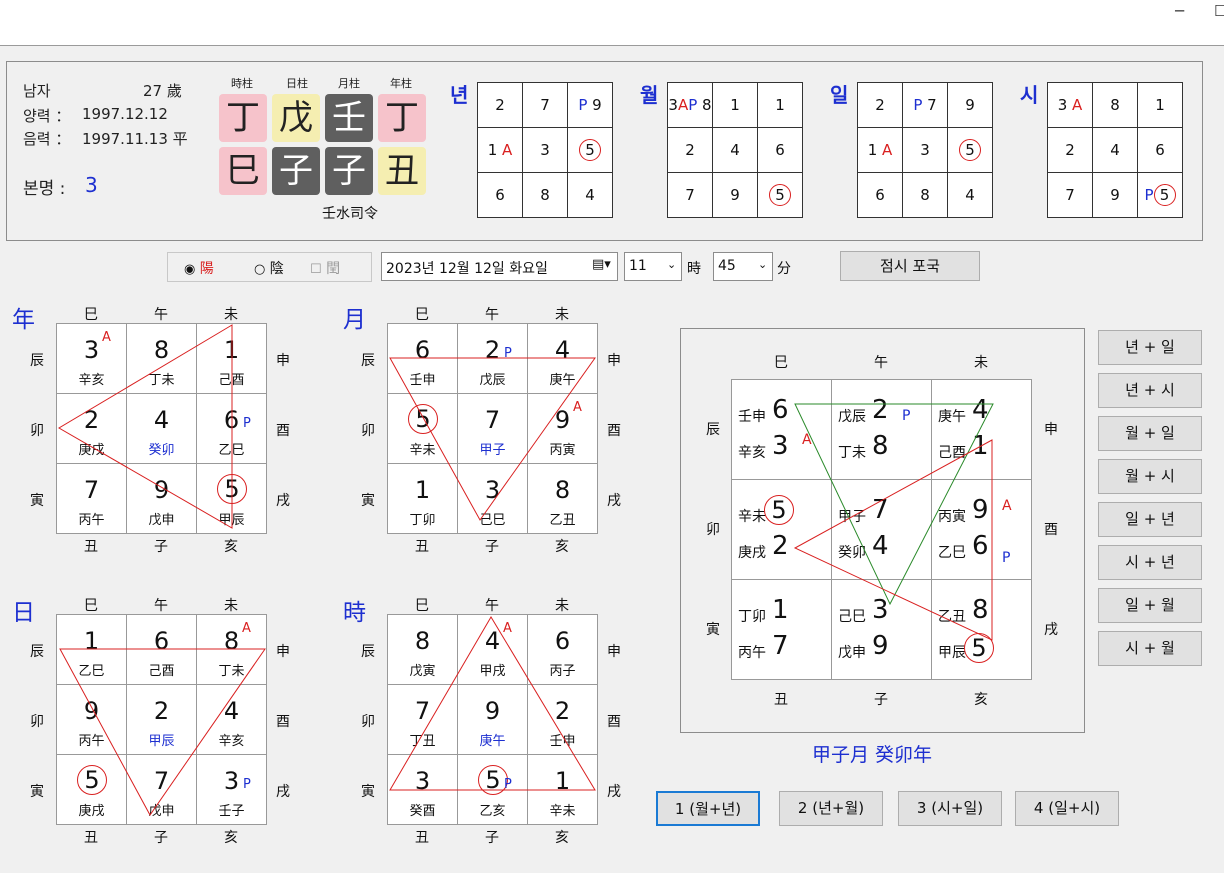 The height and width of the screenshot is (873, 1224). What do you see at coordinates (349, 171) in the screenshot?
I see `month-branch: 子` at bounding box center [349, 171].